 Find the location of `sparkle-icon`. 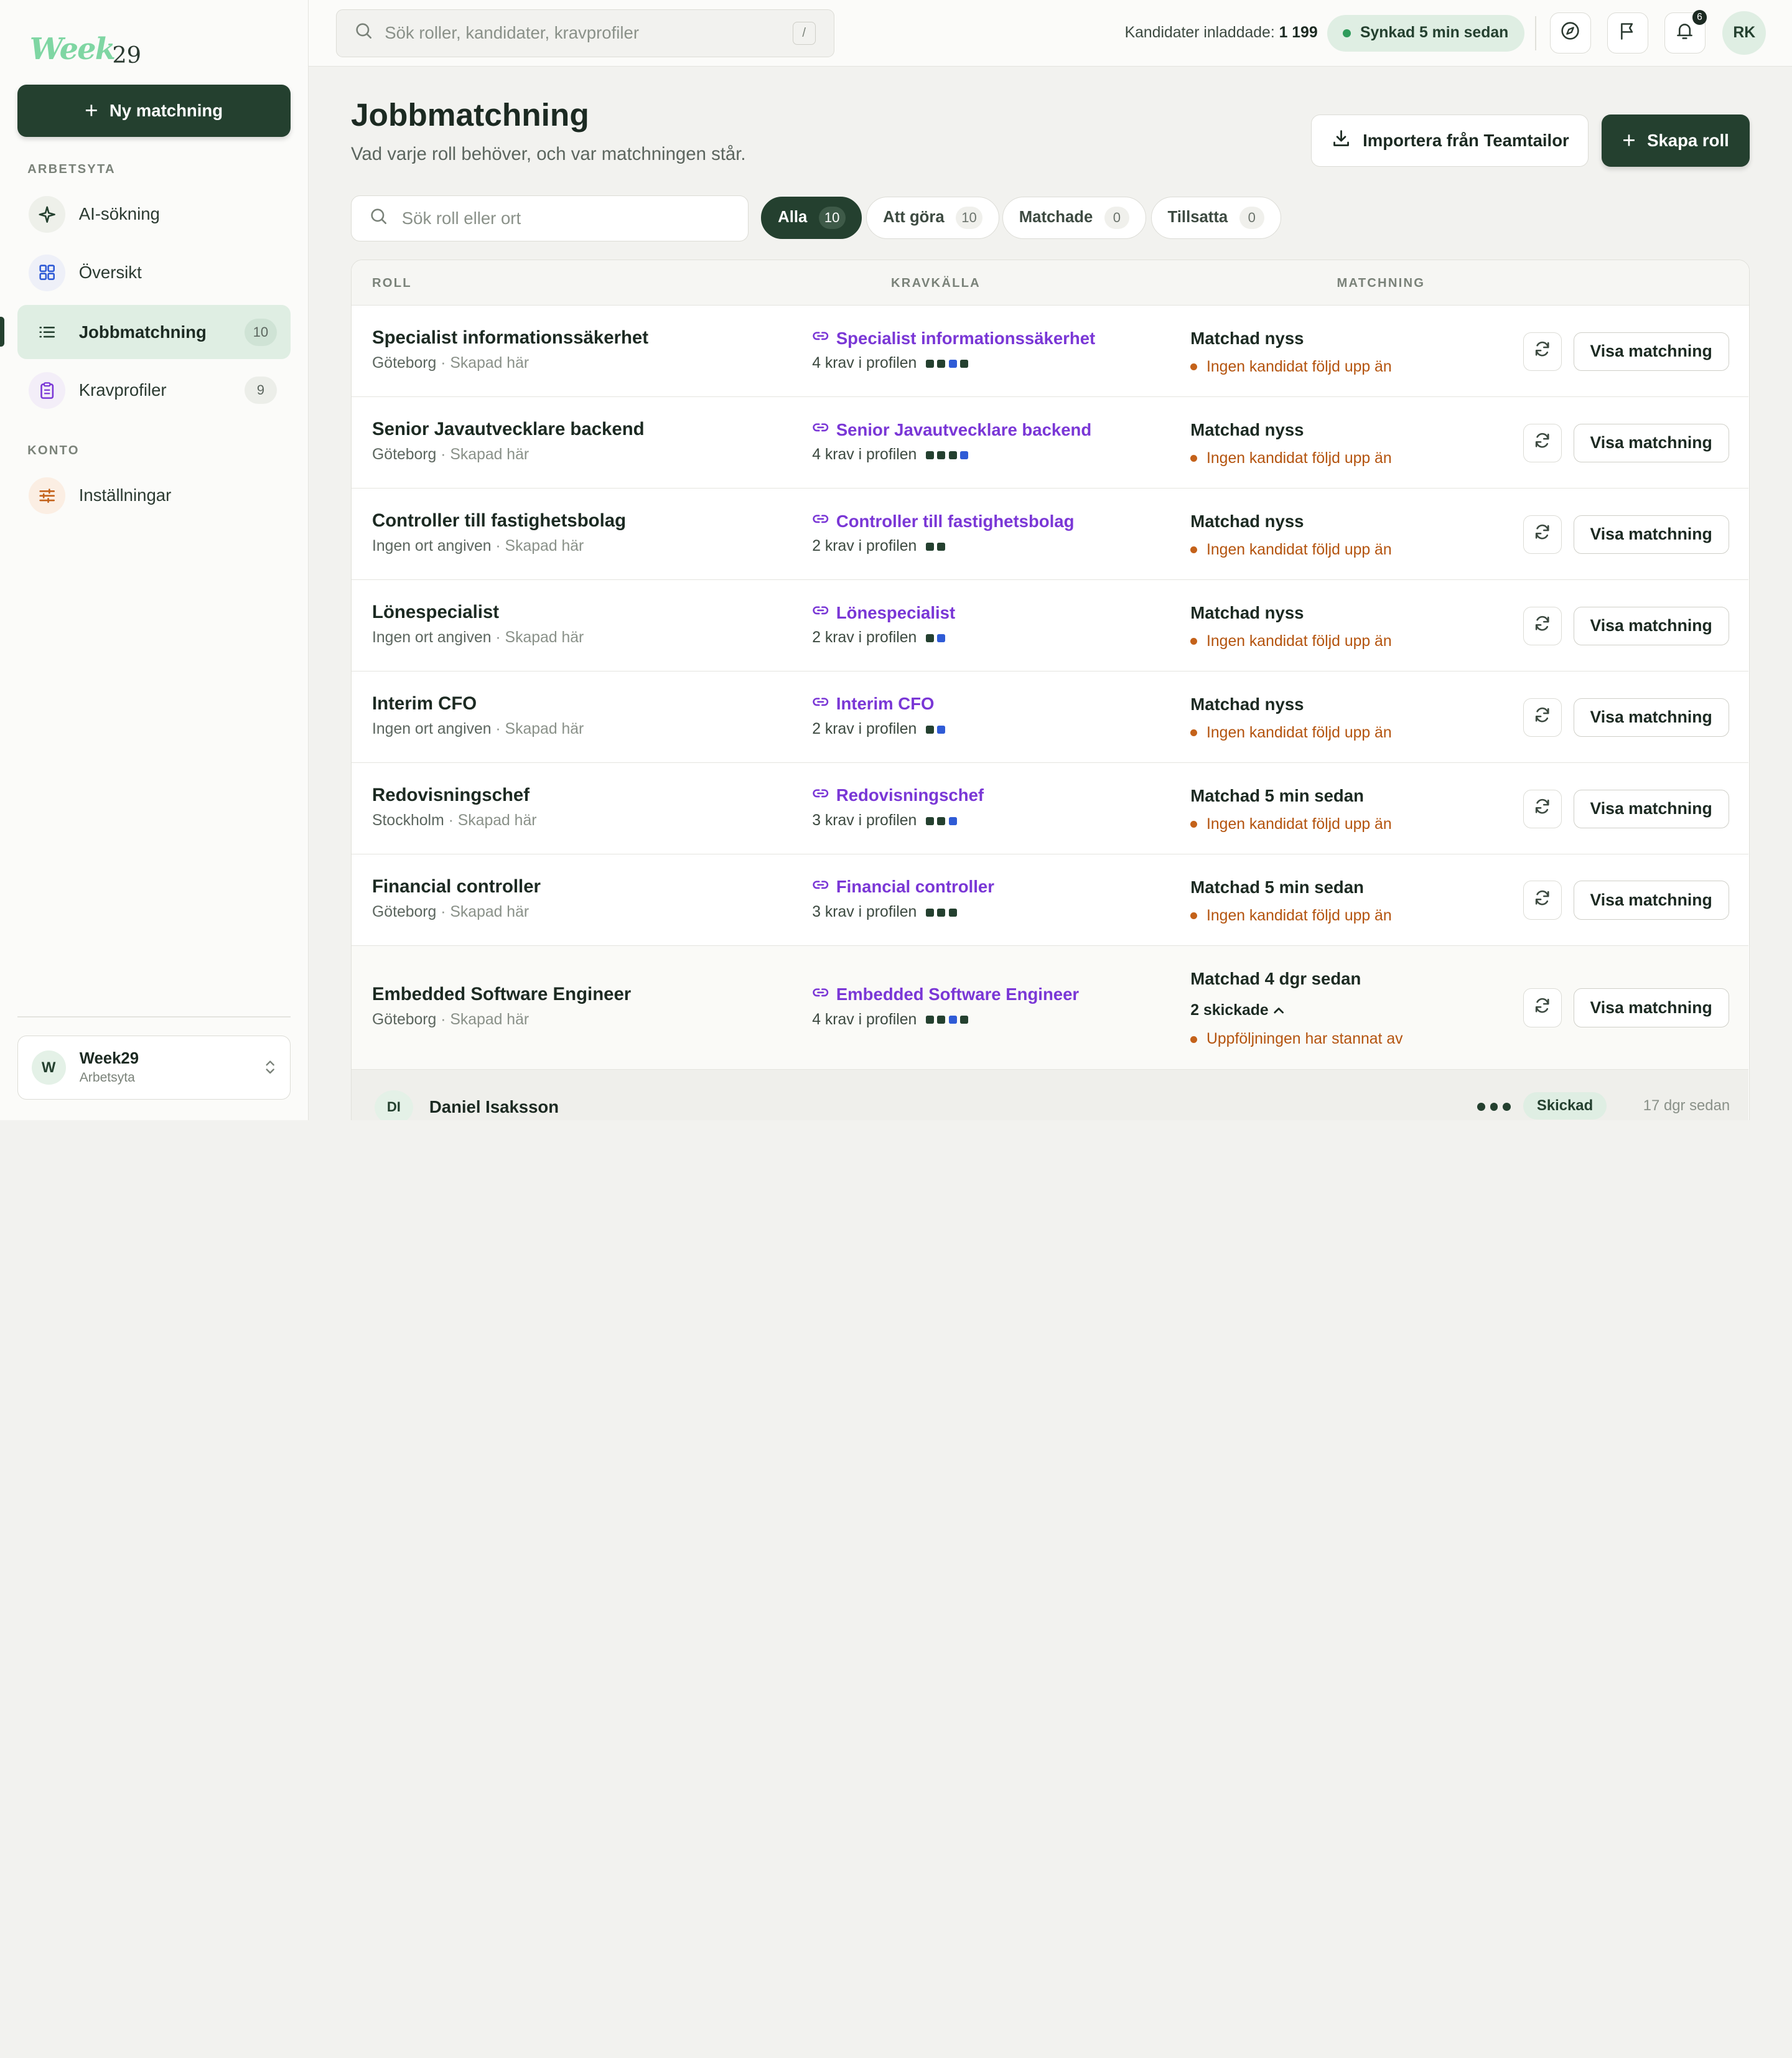

sparkle-icon is located at coordinates (46, 214).